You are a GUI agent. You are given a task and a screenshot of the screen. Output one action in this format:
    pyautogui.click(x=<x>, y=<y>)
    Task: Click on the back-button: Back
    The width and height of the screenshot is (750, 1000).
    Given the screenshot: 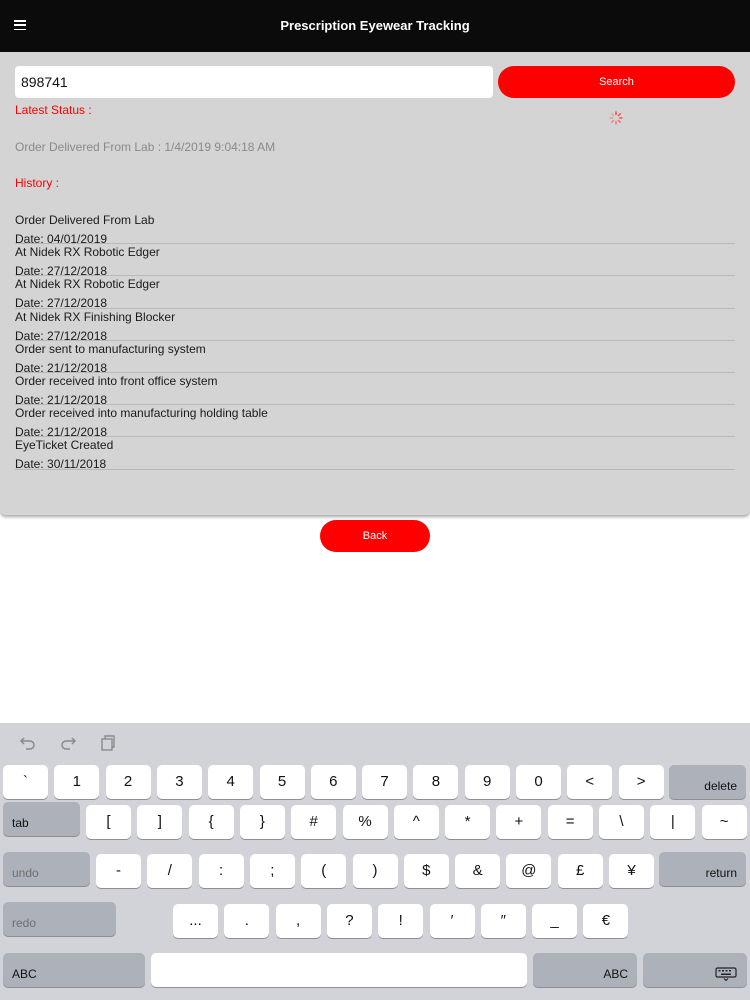 What is the action you would take?
    pyautogui.click(x=375, y=536)
    